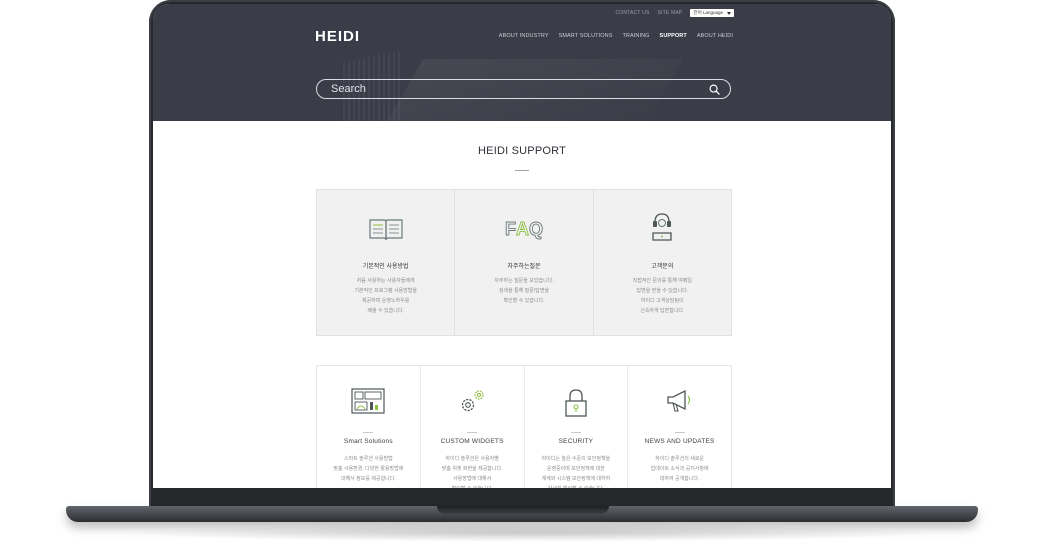 This screenshot has height=560, width=1054. Describe the element at coordinates (510, 229) in the screenshot. I see `svg-text: F` at that location.